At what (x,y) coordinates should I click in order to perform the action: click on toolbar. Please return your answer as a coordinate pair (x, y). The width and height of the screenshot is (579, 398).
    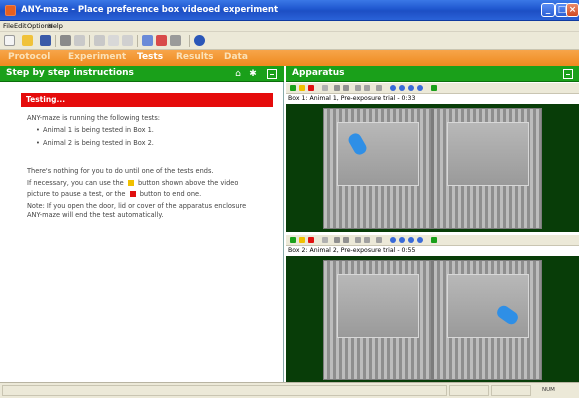
    Looking at the image, I should click on (289, 41).